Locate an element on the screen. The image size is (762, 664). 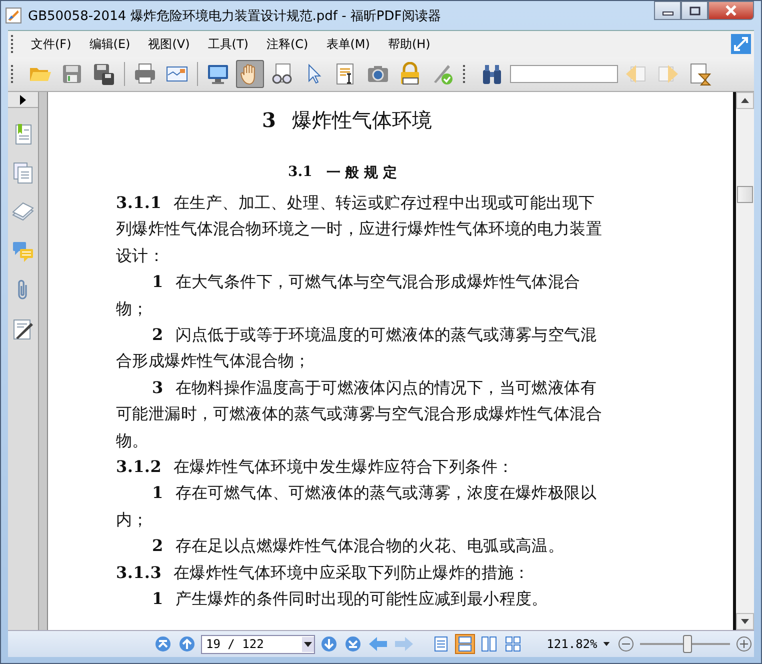
next-page-button is located at coordinates (328, 644).